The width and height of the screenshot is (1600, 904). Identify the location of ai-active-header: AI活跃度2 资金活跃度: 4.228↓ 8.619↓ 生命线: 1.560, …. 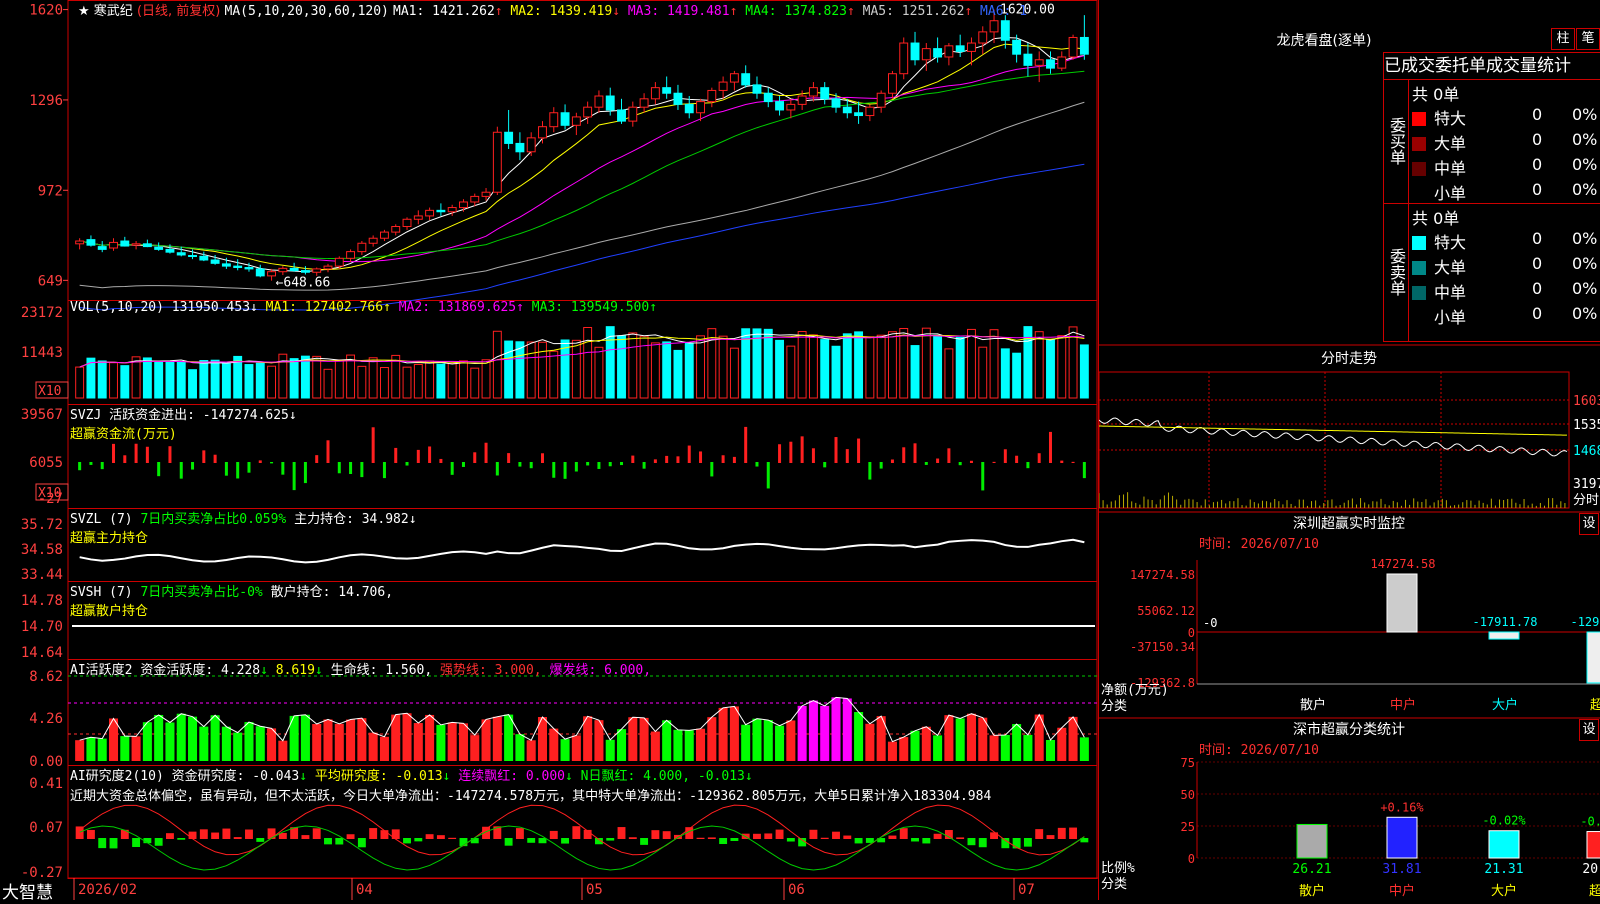
(360, 668).